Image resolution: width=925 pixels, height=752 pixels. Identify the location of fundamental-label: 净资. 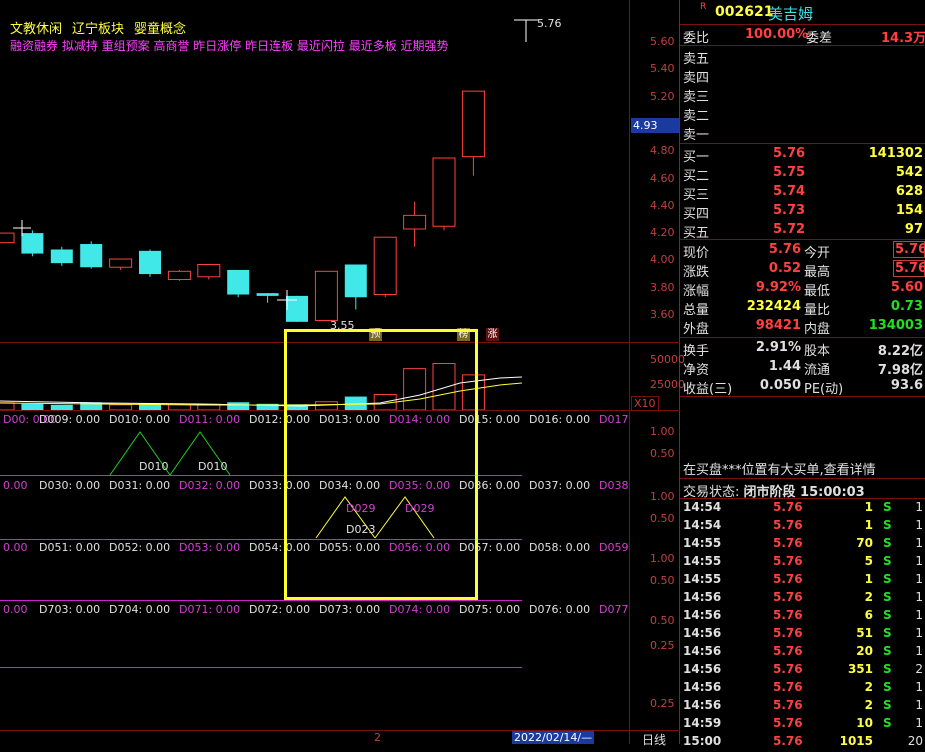
(696, 370).